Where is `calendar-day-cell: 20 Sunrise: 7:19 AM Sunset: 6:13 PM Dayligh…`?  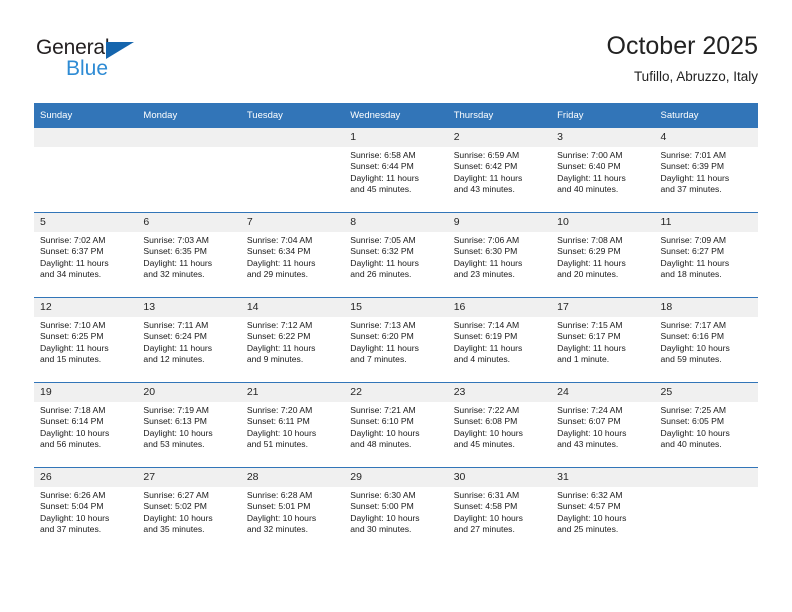
calendar-day-cell: 20 Sunrise: 7:19 AM Sunset: 6:13 PM Dayligh… is located at coordinates (189, 425).